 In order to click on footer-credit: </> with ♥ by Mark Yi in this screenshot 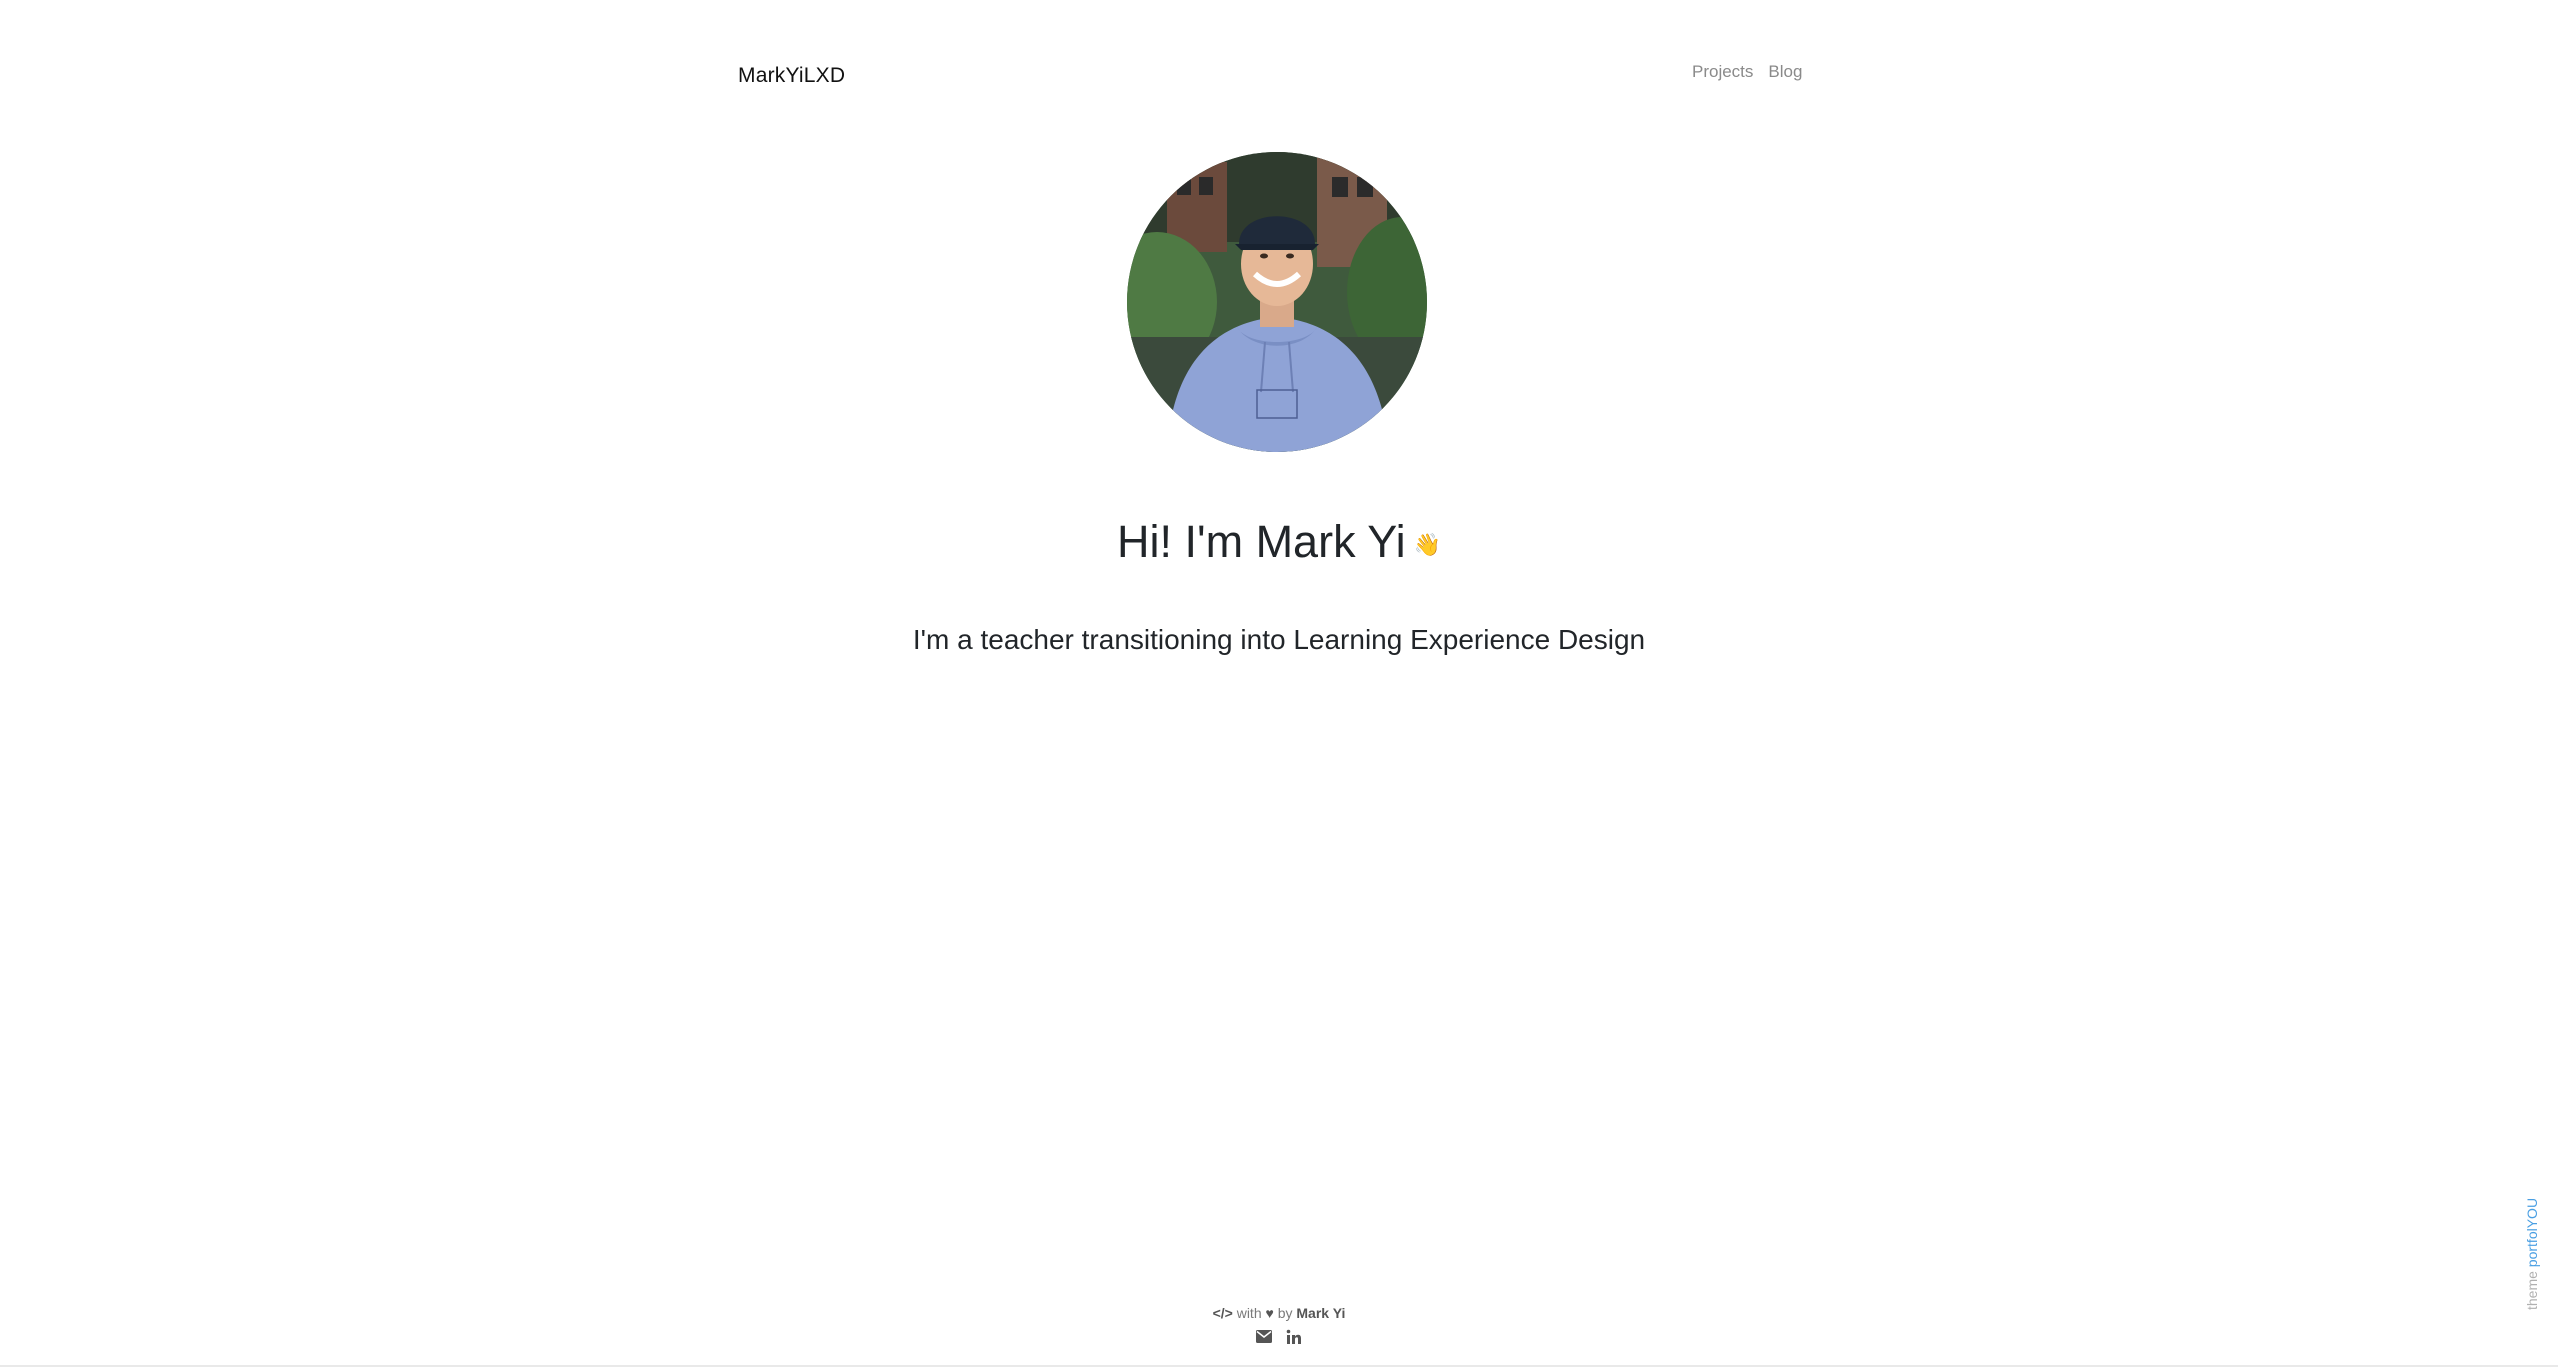, I will do `click(1279, 1313)`.